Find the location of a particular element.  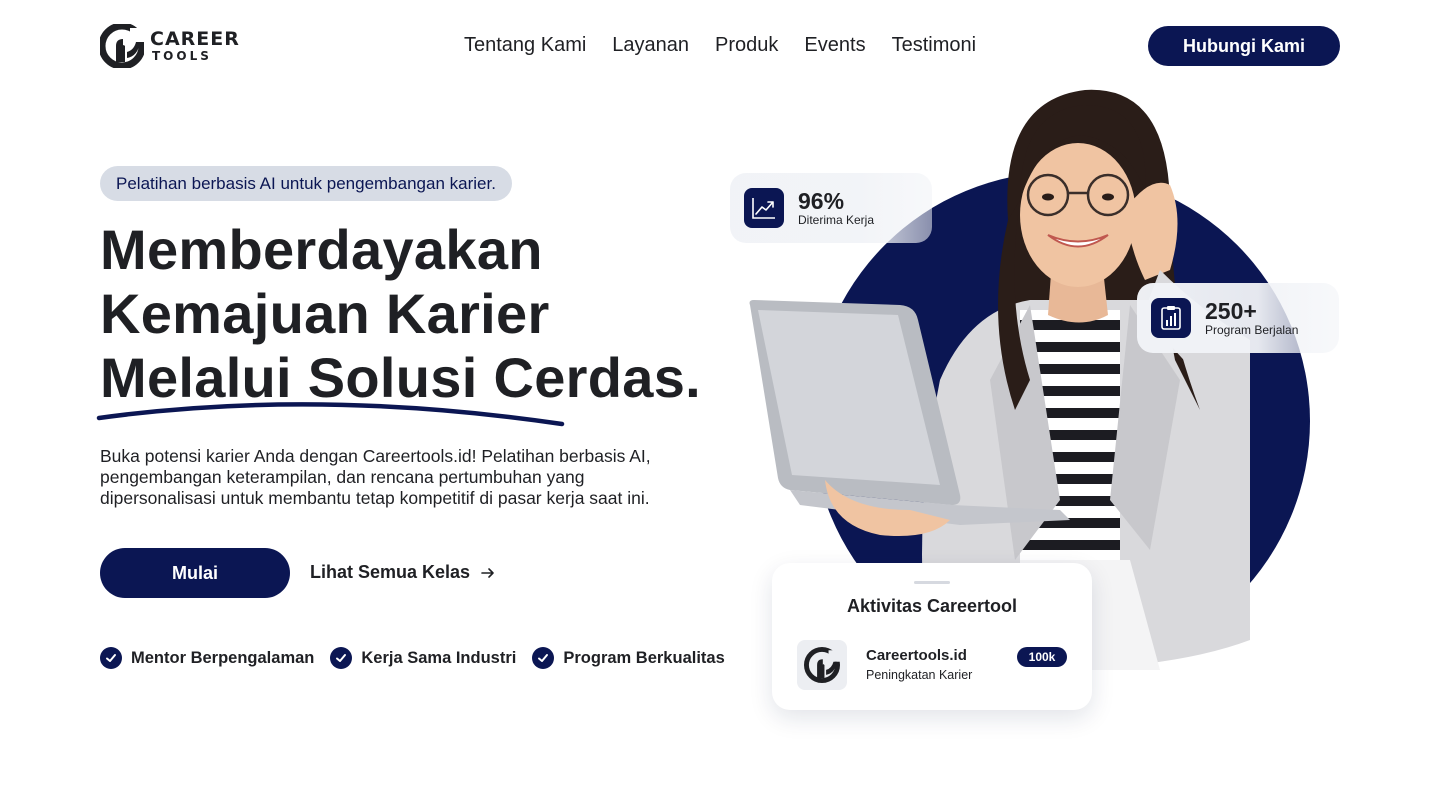

headline-line-2: Kemajuan Karier is located at coordinates (325, 313).